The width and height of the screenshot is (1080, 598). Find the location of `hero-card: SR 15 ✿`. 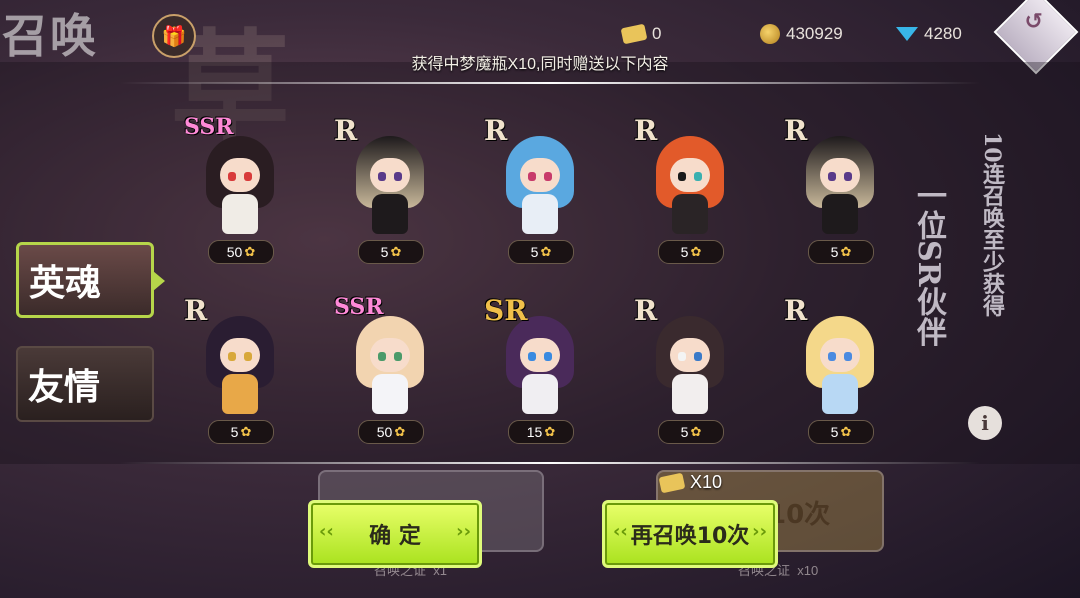

hero-card: SR 15 ✿ is located at coordinates (540, 369).